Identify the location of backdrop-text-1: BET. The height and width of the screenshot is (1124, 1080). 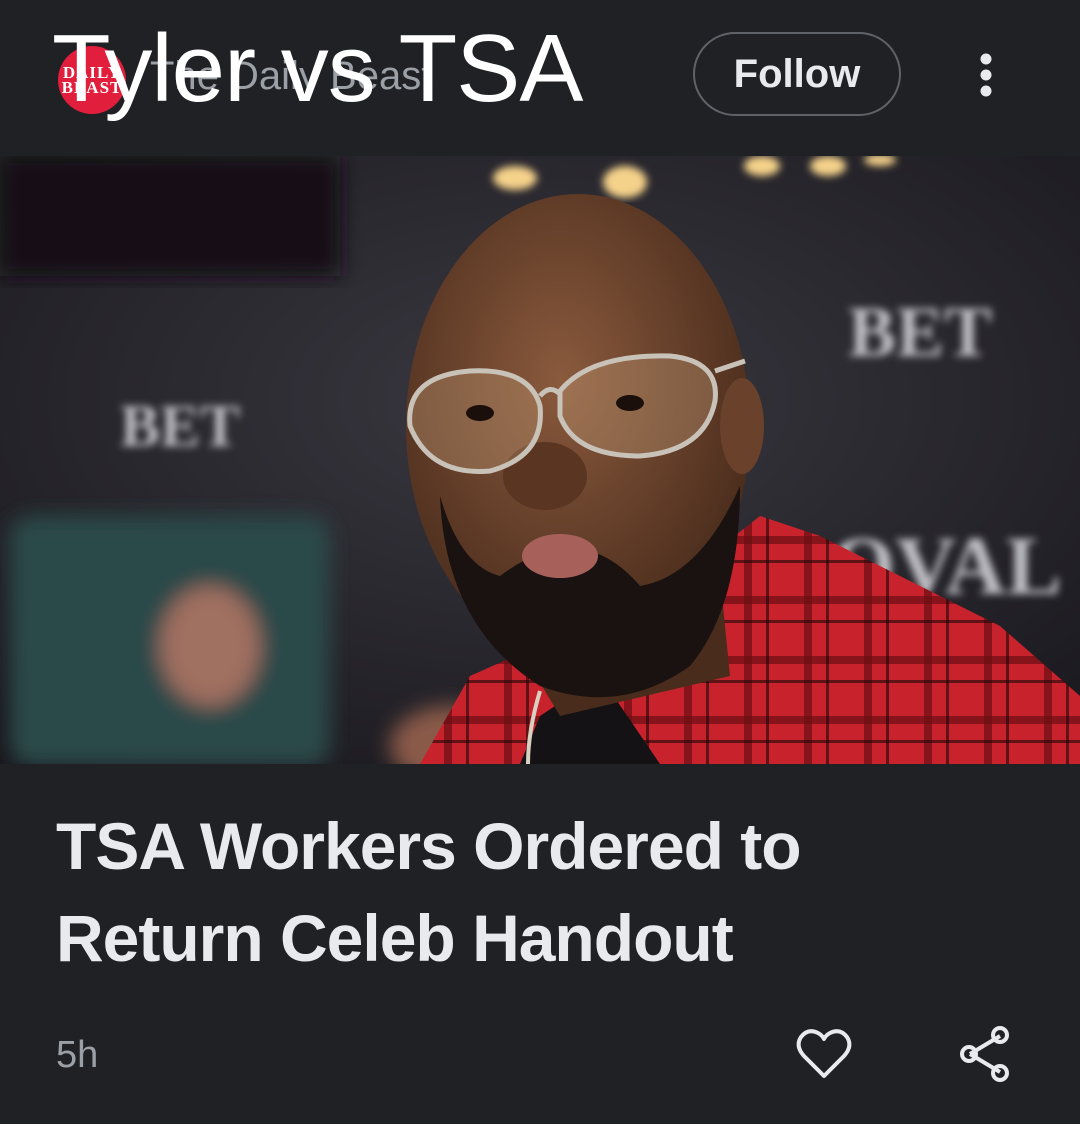
(920, 332).